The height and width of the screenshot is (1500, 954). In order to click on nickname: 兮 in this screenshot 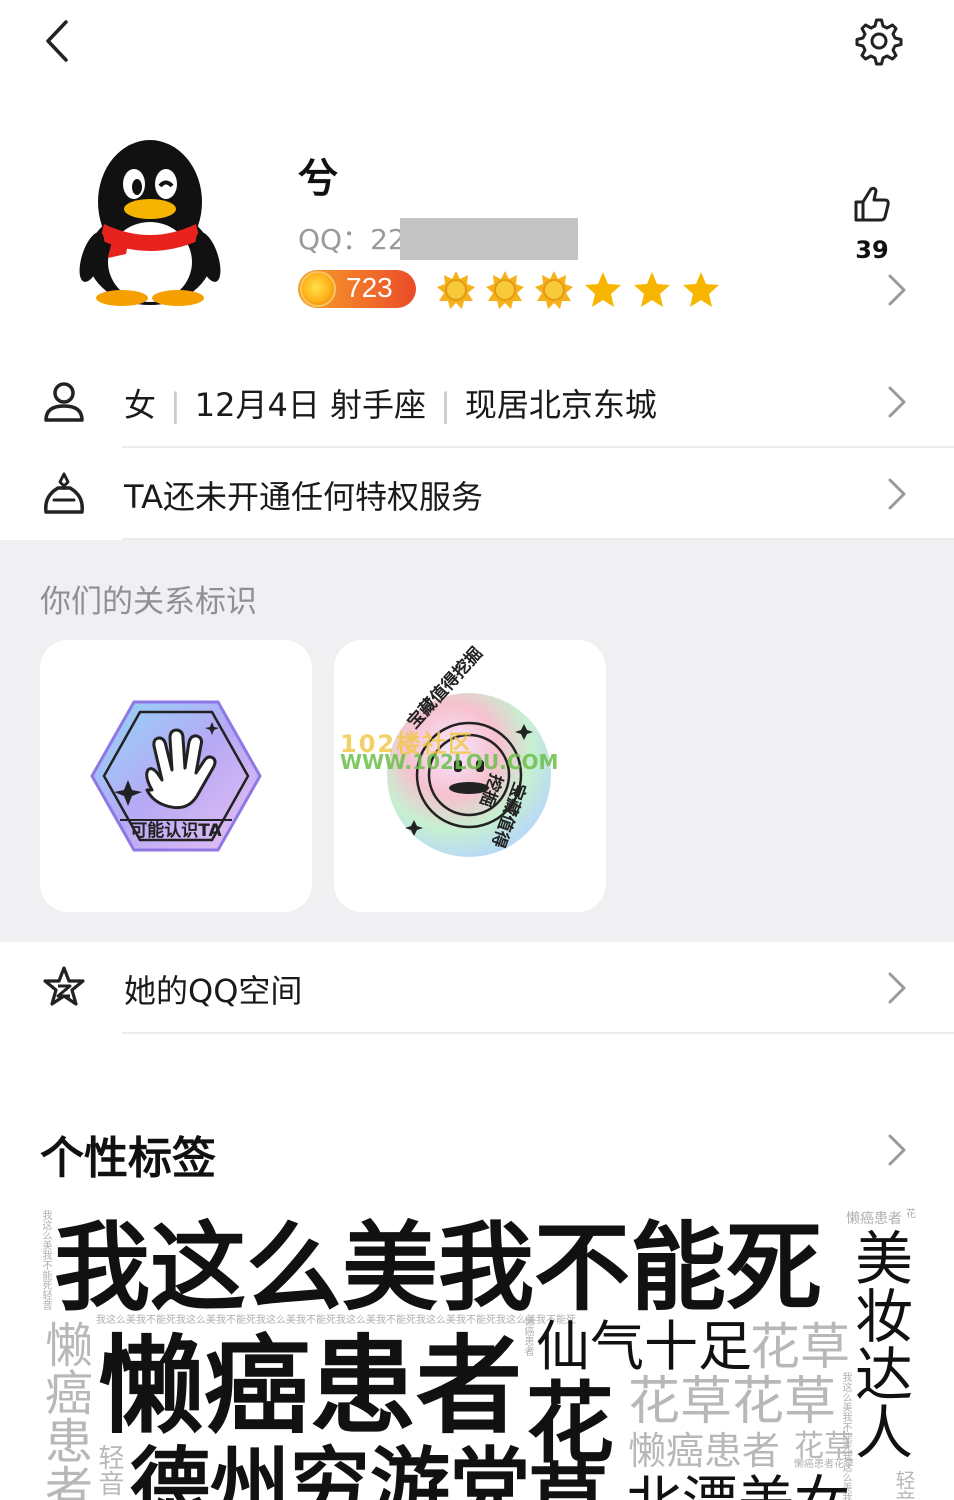, I will do `click(318, 179)`.